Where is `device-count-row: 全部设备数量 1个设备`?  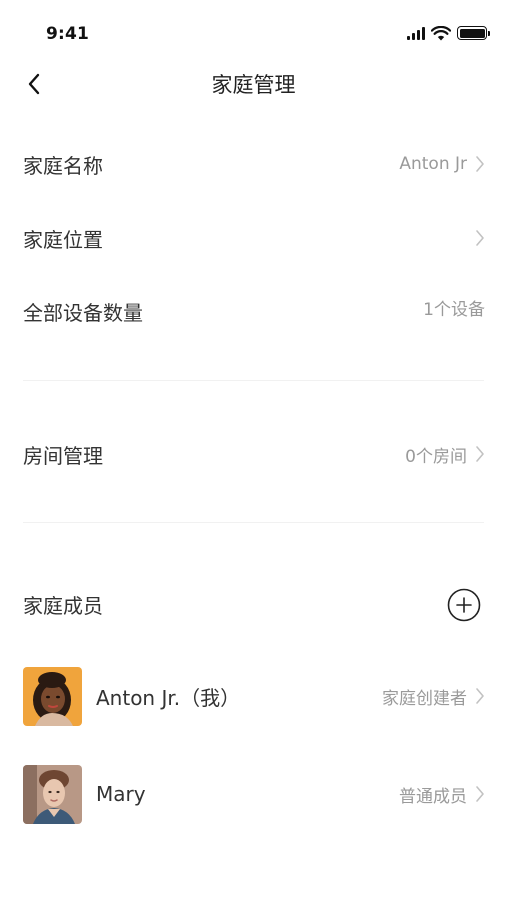 device-count-row: 全部设备数量 1个设备 is located at coordinates (253, 311).